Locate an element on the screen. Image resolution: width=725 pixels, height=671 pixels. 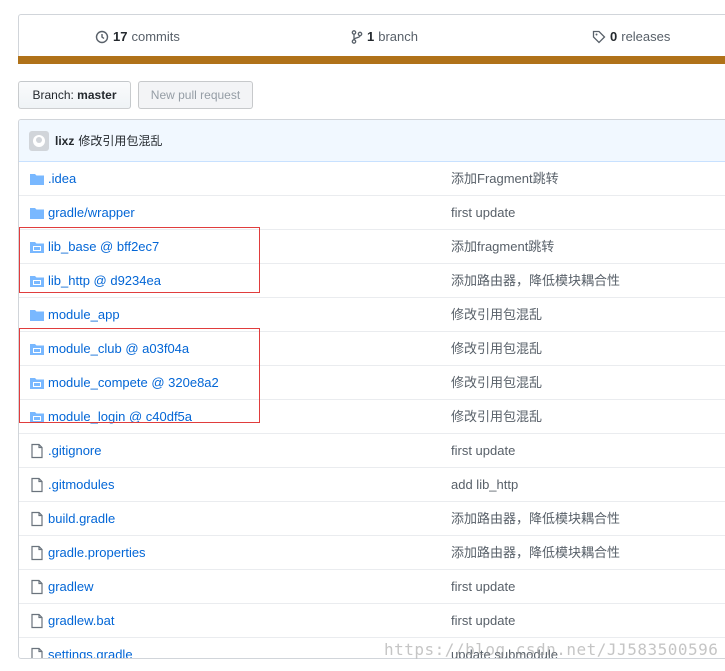
new-pull-request-button: New pull request is located at coordinates (195, 95).